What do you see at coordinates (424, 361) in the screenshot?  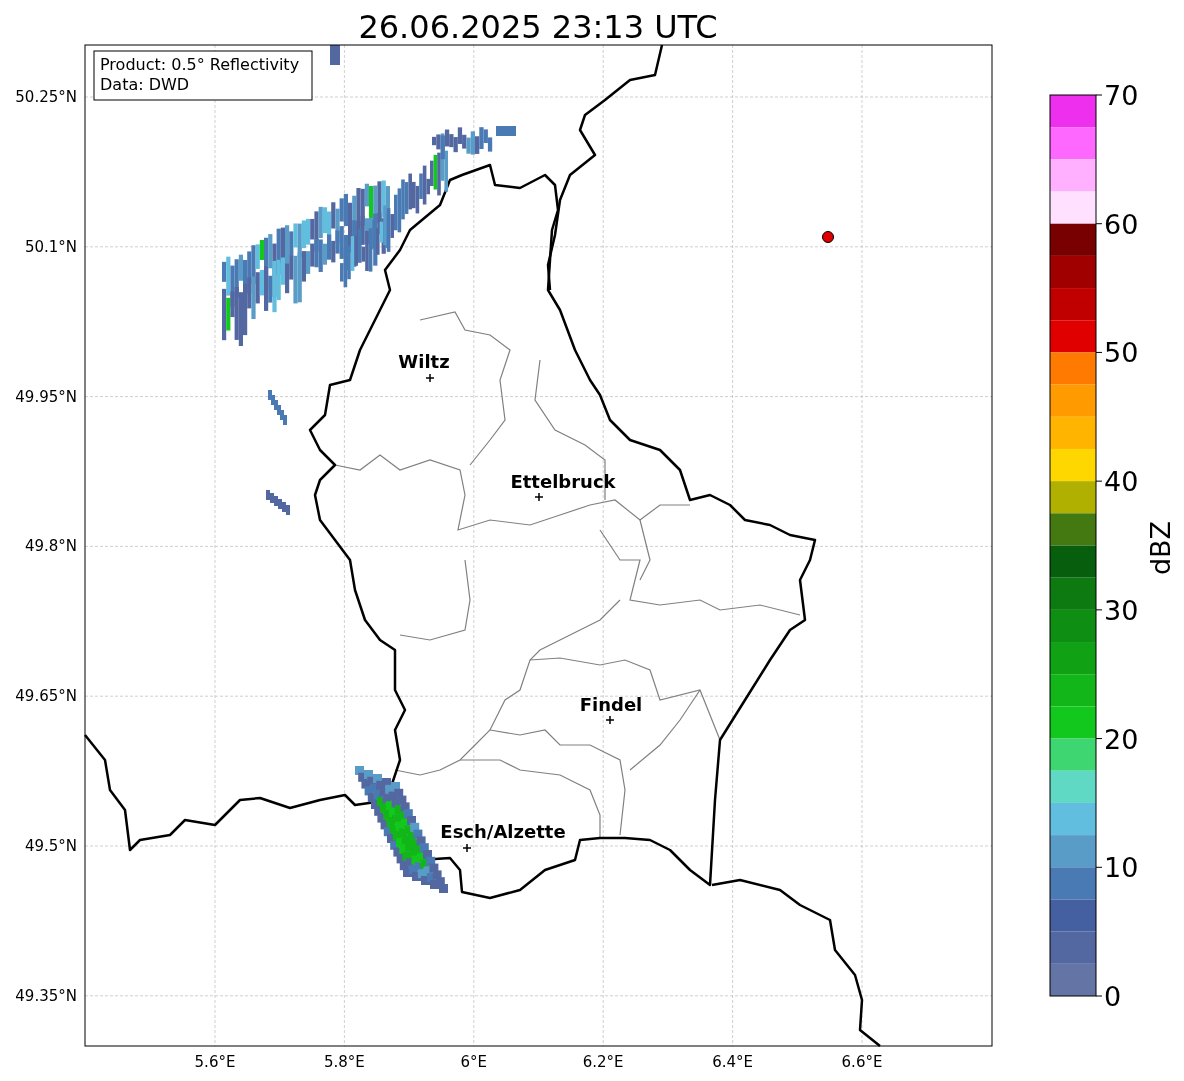 I see `city-label: Wiltz` at bounding box center [424, 361].